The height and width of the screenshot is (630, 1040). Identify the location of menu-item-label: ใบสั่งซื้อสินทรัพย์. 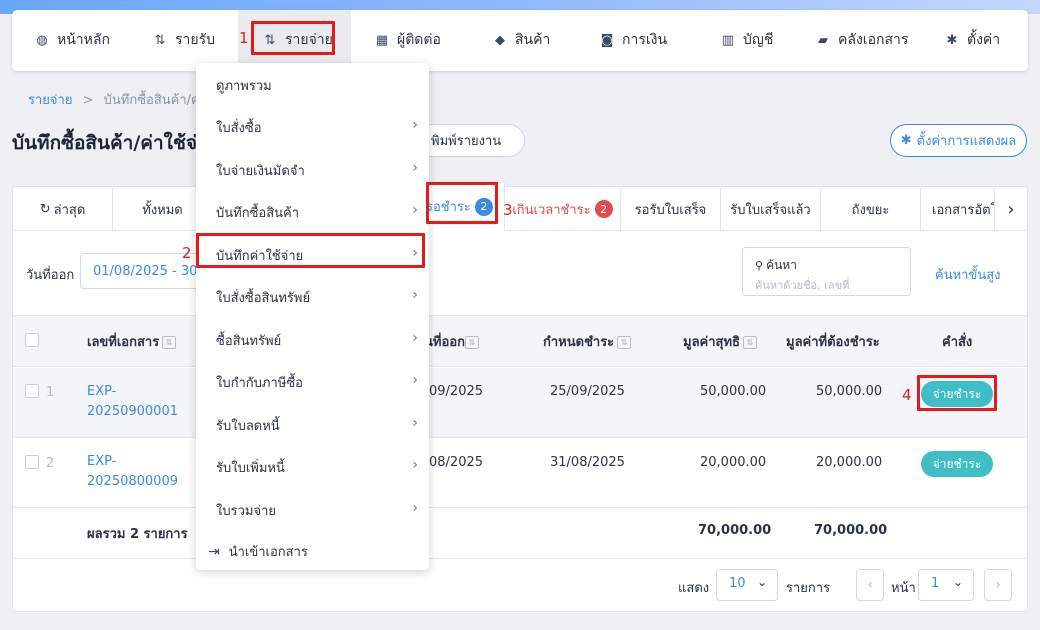
(263, 298).